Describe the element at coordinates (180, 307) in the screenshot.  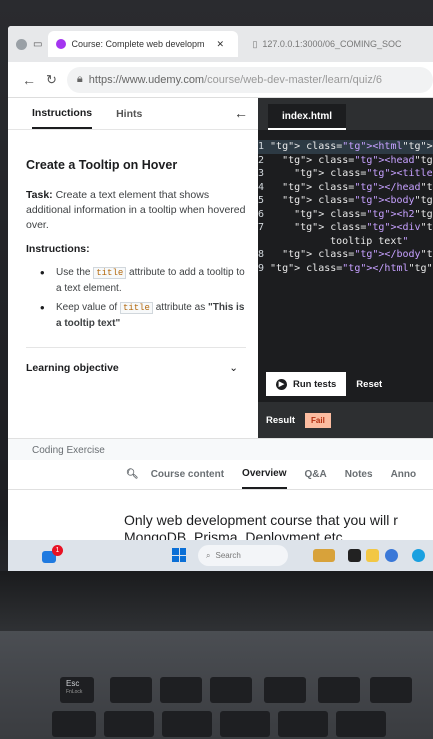
I see `bullet-text: attribute as` at that location.